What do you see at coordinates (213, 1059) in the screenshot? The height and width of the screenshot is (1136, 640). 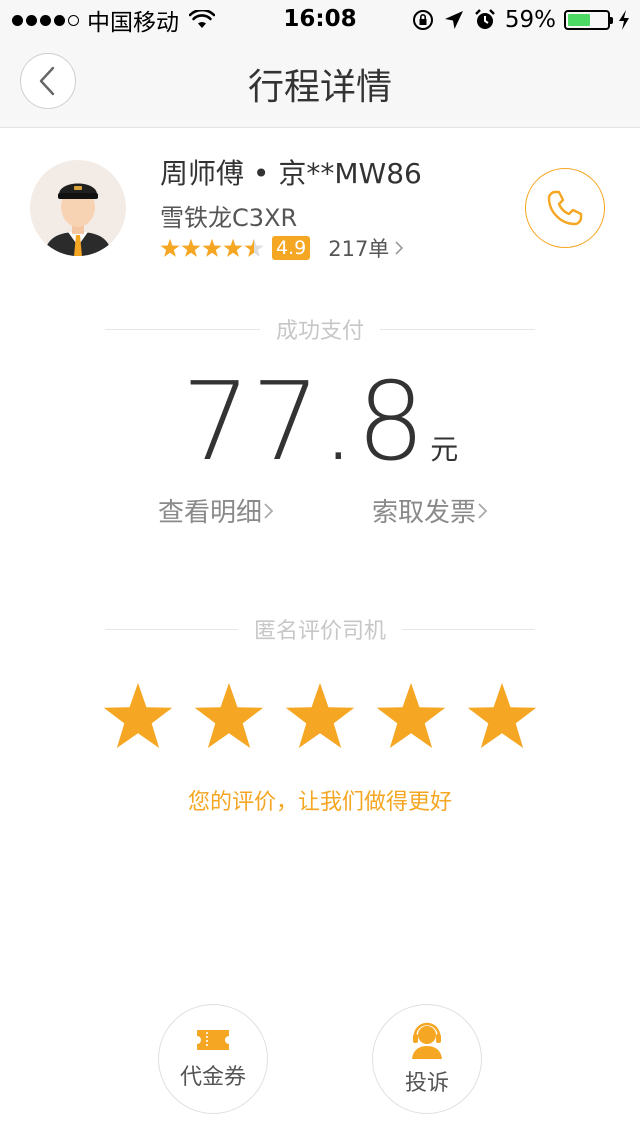 I see `coupon-button: 代金券` at bounding box center [213, 1059].